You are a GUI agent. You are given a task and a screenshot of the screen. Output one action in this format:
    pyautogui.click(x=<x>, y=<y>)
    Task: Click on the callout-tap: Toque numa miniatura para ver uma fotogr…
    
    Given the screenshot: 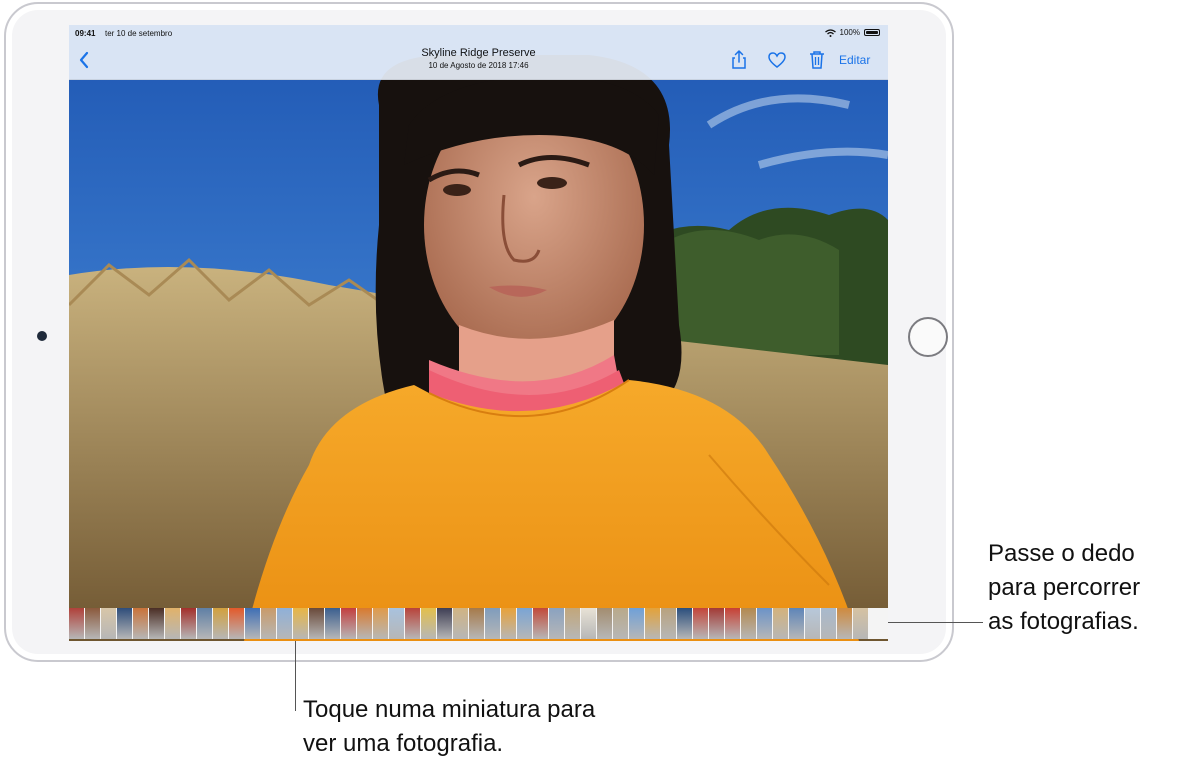 What is the action you would take?
    pyautogui.click(x=449, y=727)
    